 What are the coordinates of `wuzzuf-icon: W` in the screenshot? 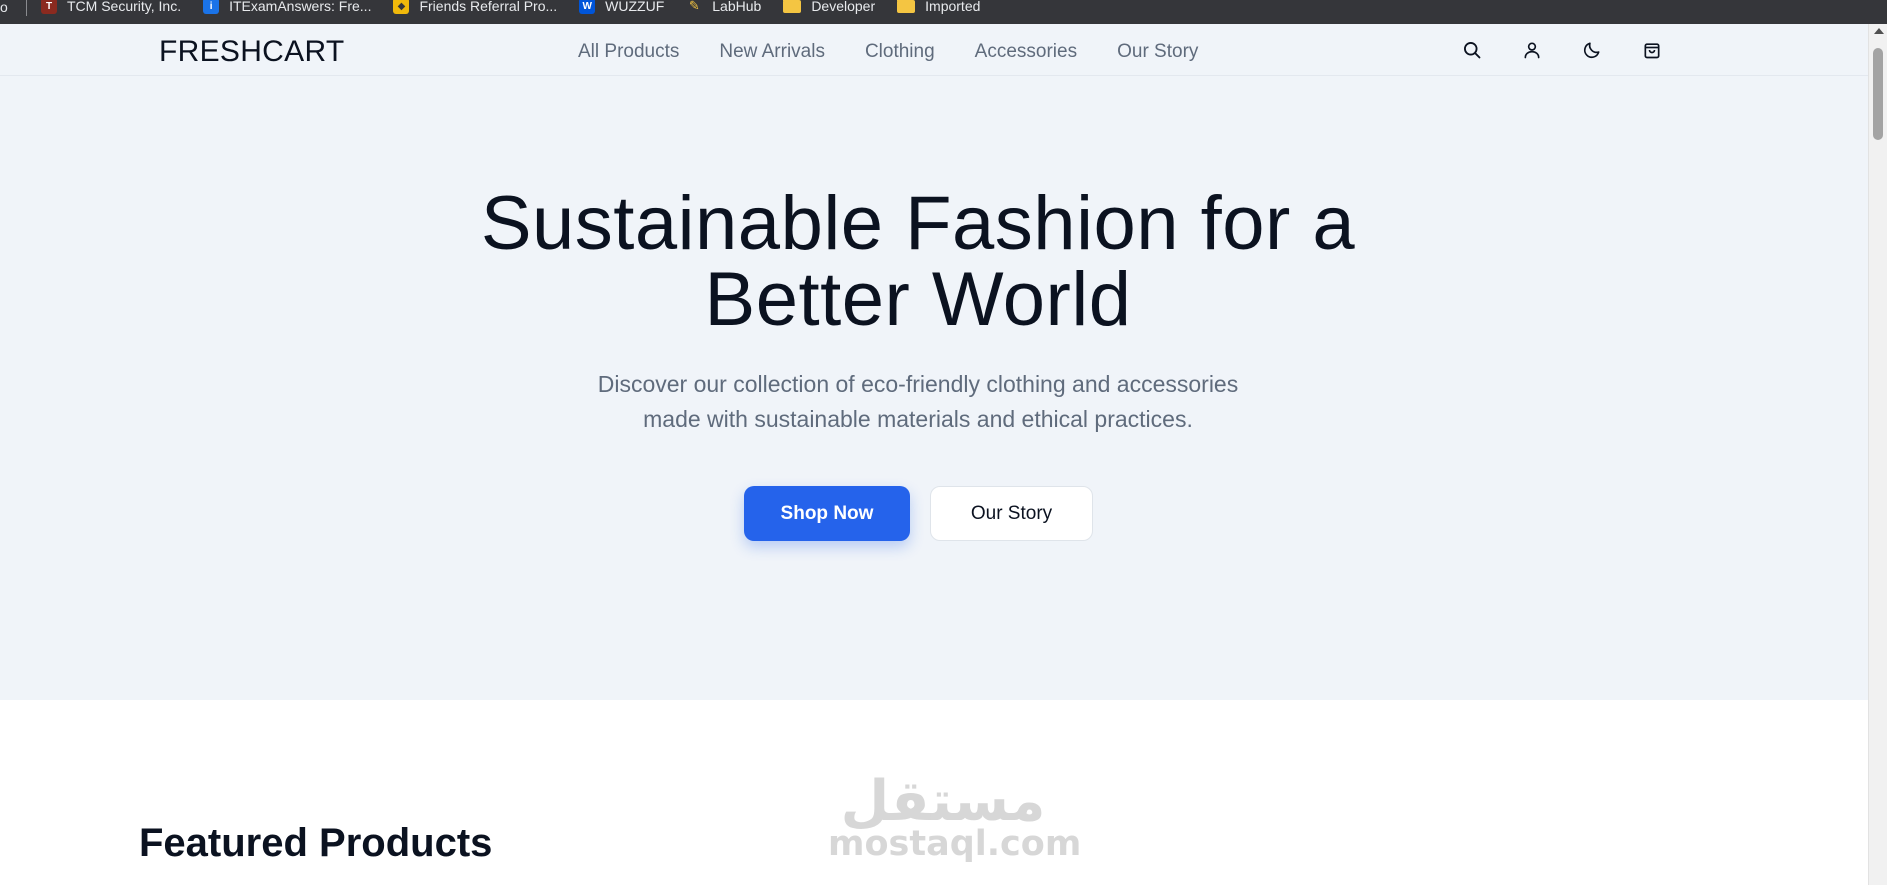 It's located at (587, 7).